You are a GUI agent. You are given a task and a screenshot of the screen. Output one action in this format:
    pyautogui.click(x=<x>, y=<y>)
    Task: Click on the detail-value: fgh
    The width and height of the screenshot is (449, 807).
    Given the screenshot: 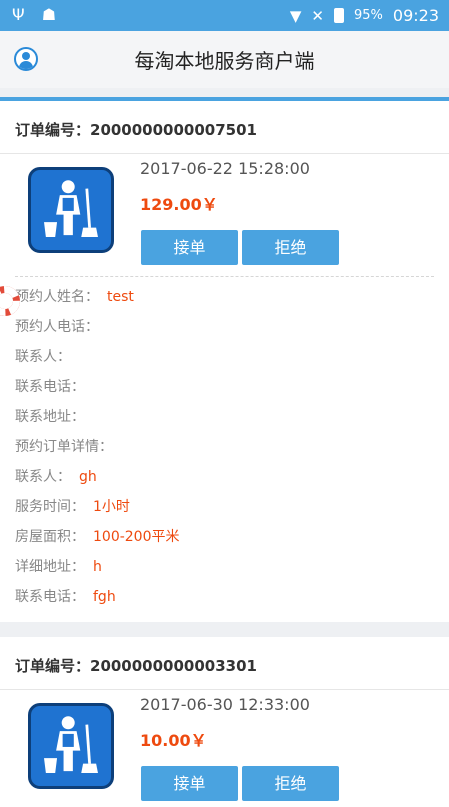 What is the action you would take?
    pyautogui.click(x=104, y=597)
    